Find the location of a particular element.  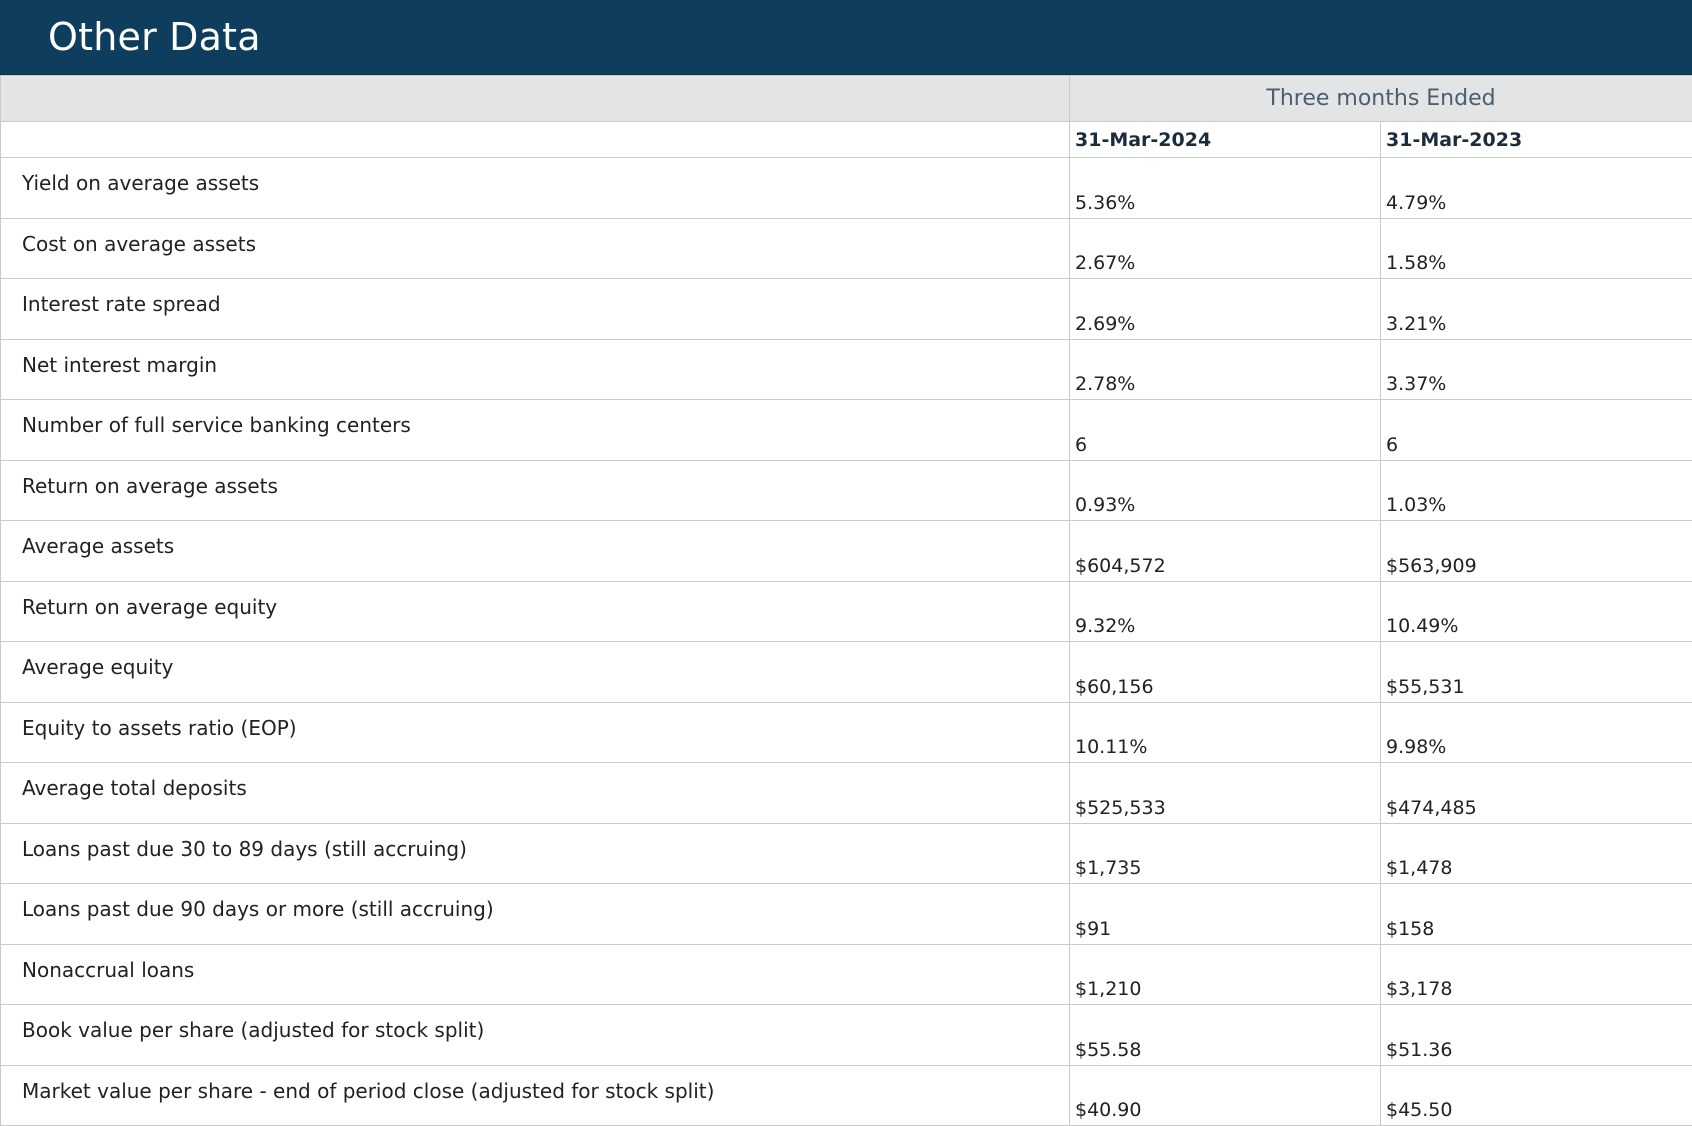

value-2023: $1,478 is located at coordinates (1536, 853).